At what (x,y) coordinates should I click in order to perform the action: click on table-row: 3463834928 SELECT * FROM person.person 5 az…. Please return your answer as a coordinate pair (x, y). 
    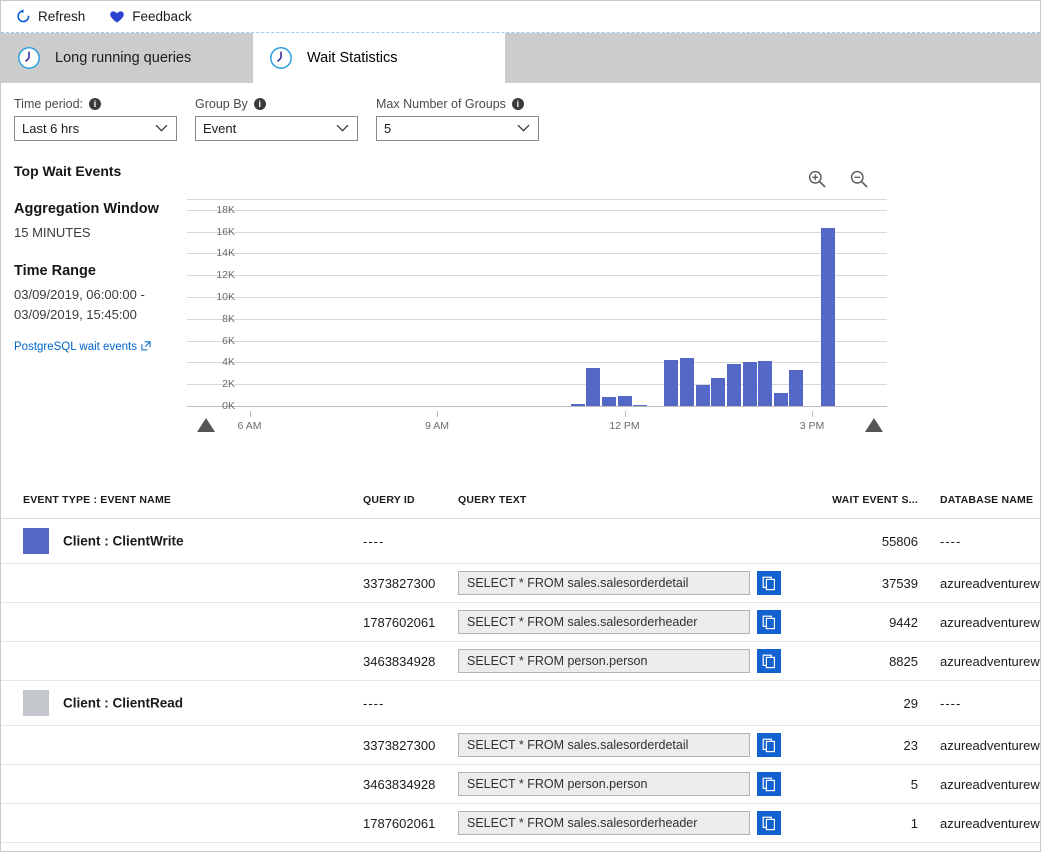
    Looking at the image, I should click on (520, 784).